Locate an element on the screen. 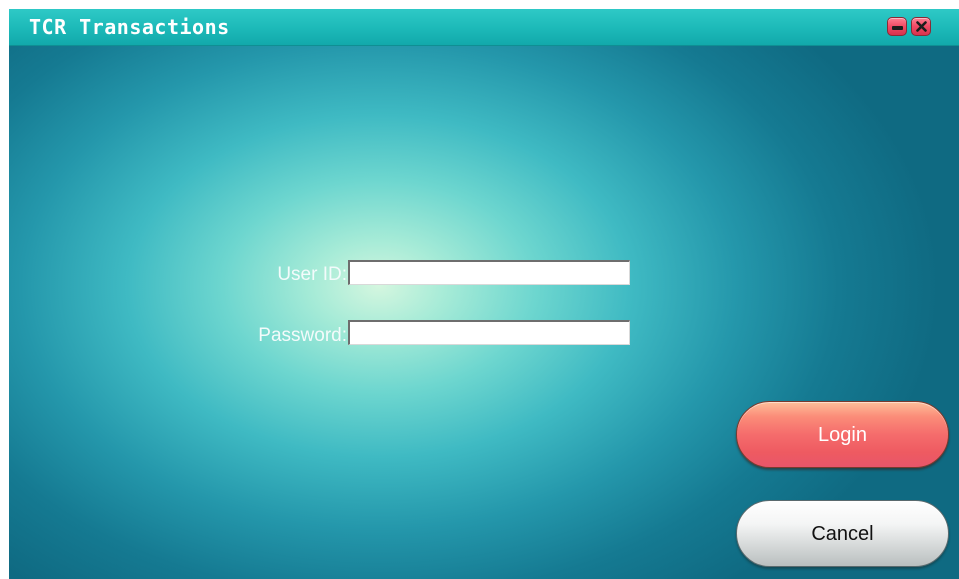  cancel-button: Cancel is located at coordinates (842, 533).